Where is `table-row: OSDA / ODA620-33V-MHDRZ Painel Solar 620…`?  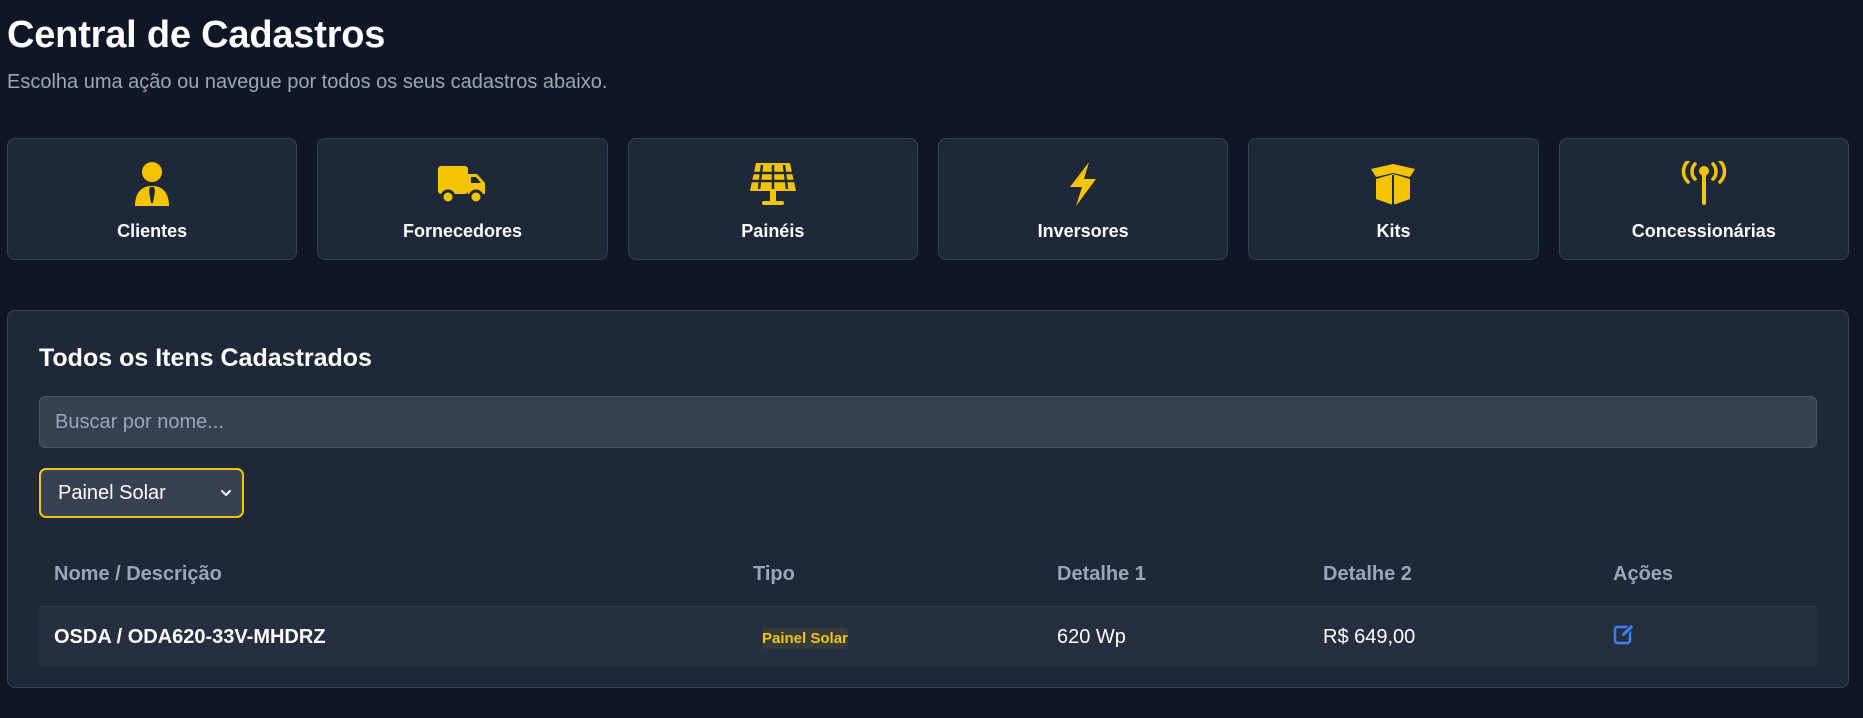 table-row: OSDA / ODA620-33V-MHDRZ Painel Solar 620… is located at coordinates (928, 637).